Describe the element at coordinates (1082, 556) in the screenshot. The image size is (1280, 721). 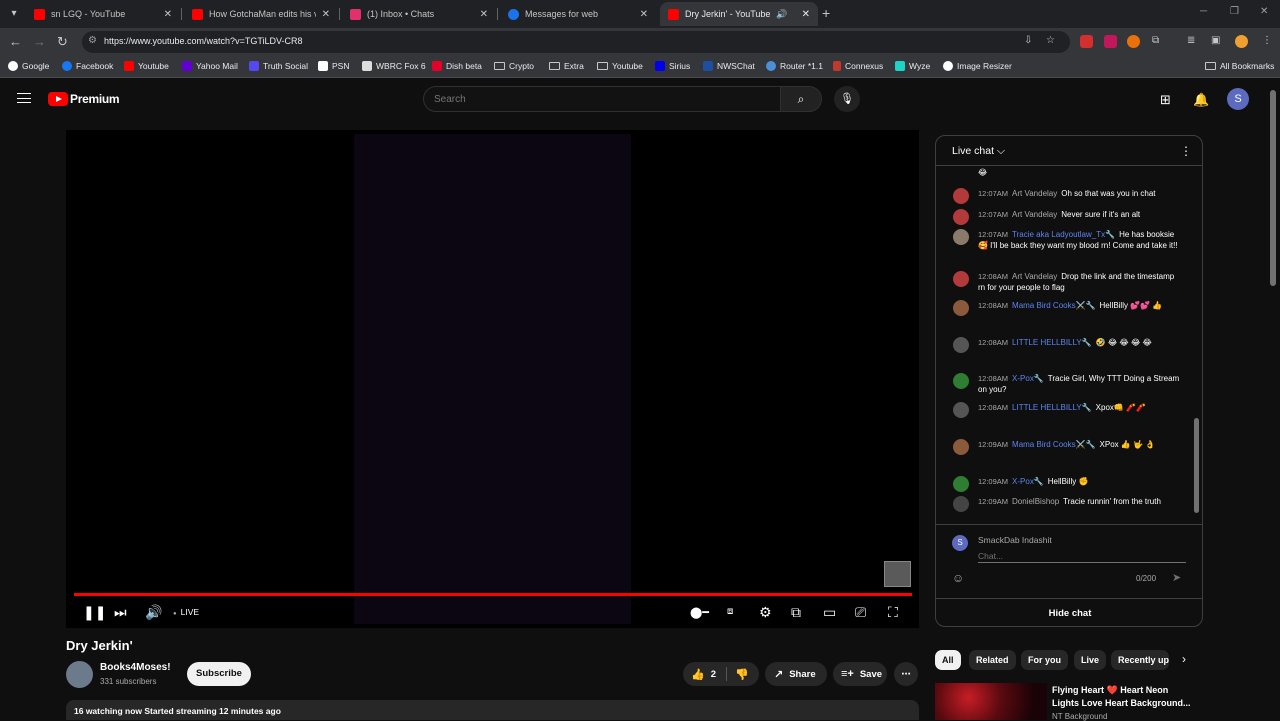
I see `chat-input` at that location.